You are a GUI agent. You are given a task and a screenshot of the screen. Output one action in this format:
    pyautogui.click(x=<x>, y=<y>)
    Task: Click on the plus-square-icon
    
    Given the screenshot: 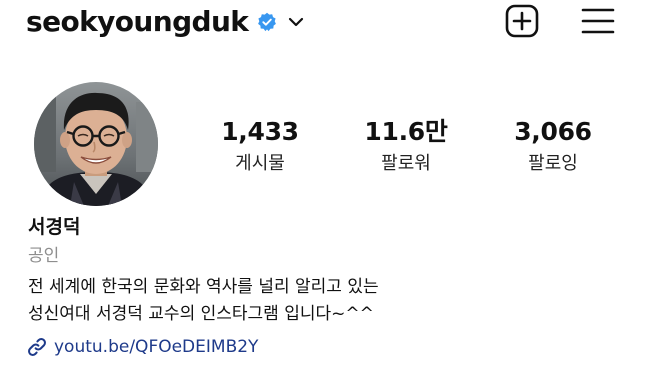 What is the action you would take?
    pyautogui.click(x=522, y=21)
    